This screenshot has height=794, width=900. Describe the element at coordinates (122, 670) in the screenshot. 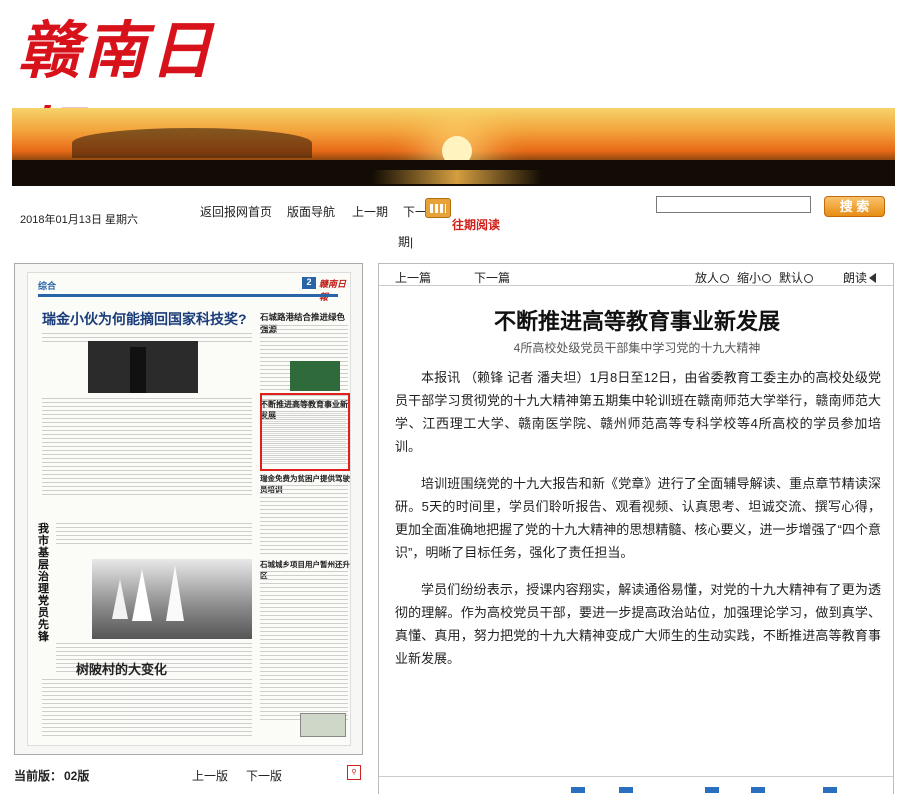

I see `thumb-headline-bottom: 树陂村的大变化` at that location.